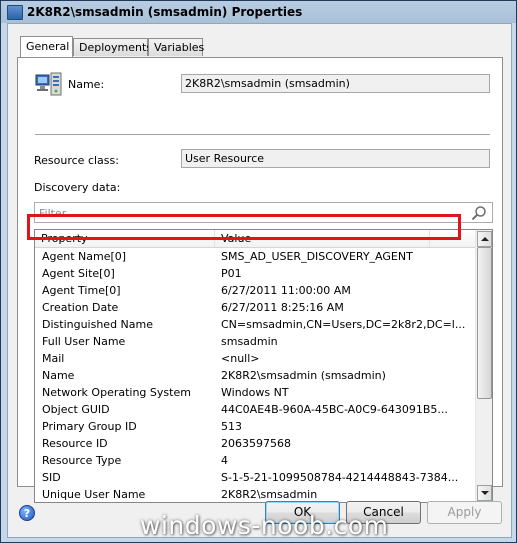  Describe the element at coordinates (76, 160) in the screenshot. I see `resource-class-label: Resource class:` at that location.